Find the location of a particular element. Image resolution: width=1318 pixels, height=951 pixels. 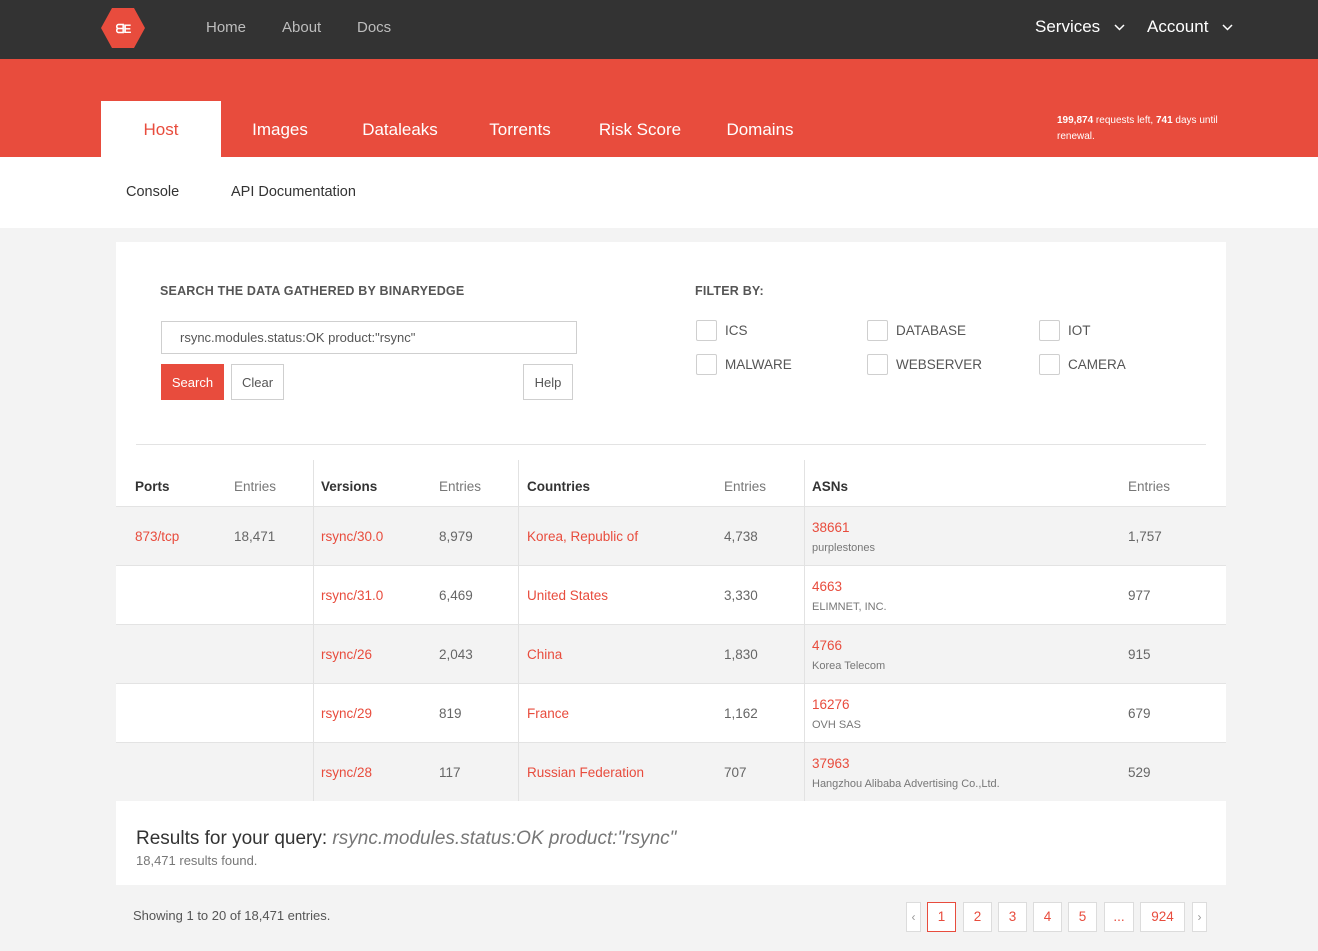

filter-malware: MALWARE is located at coordinates (744, 364).